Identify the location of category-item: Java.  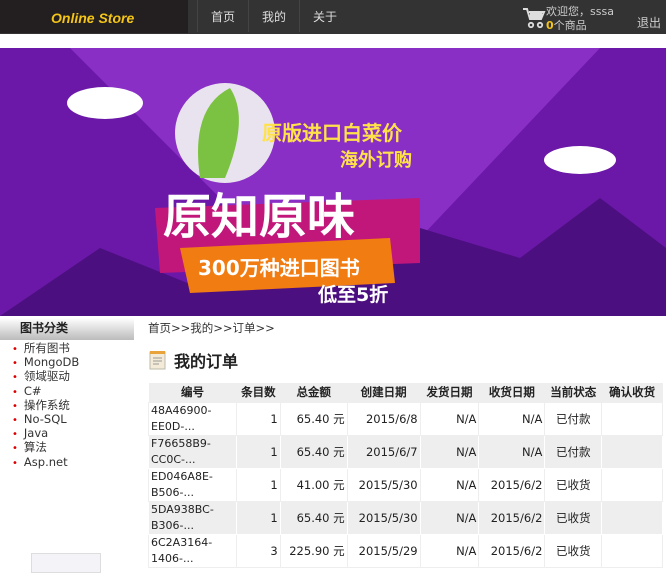
(73, 434).